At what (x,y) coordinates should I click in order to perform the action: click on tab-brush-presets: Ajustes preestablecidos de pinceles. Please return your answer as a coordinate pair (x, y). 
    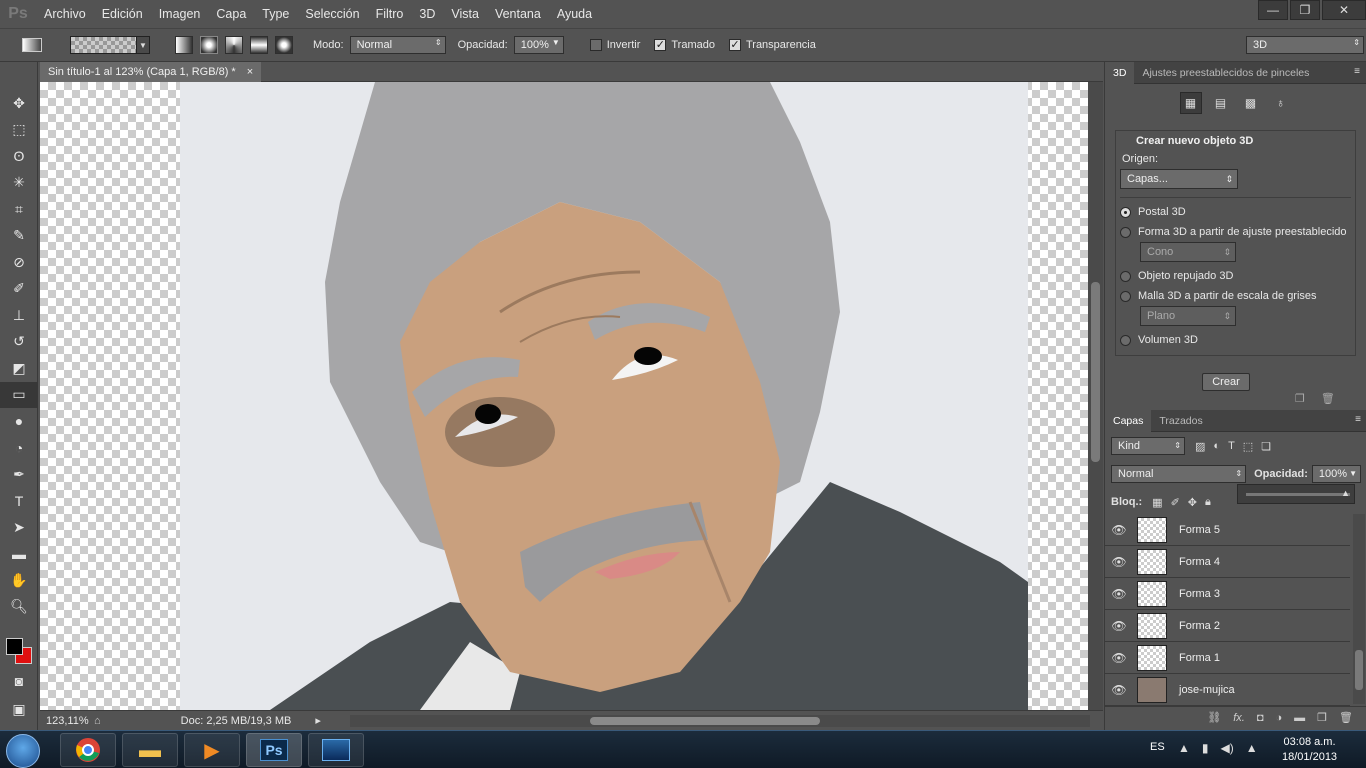
    Looking at the image, I should click on (1225, 73).